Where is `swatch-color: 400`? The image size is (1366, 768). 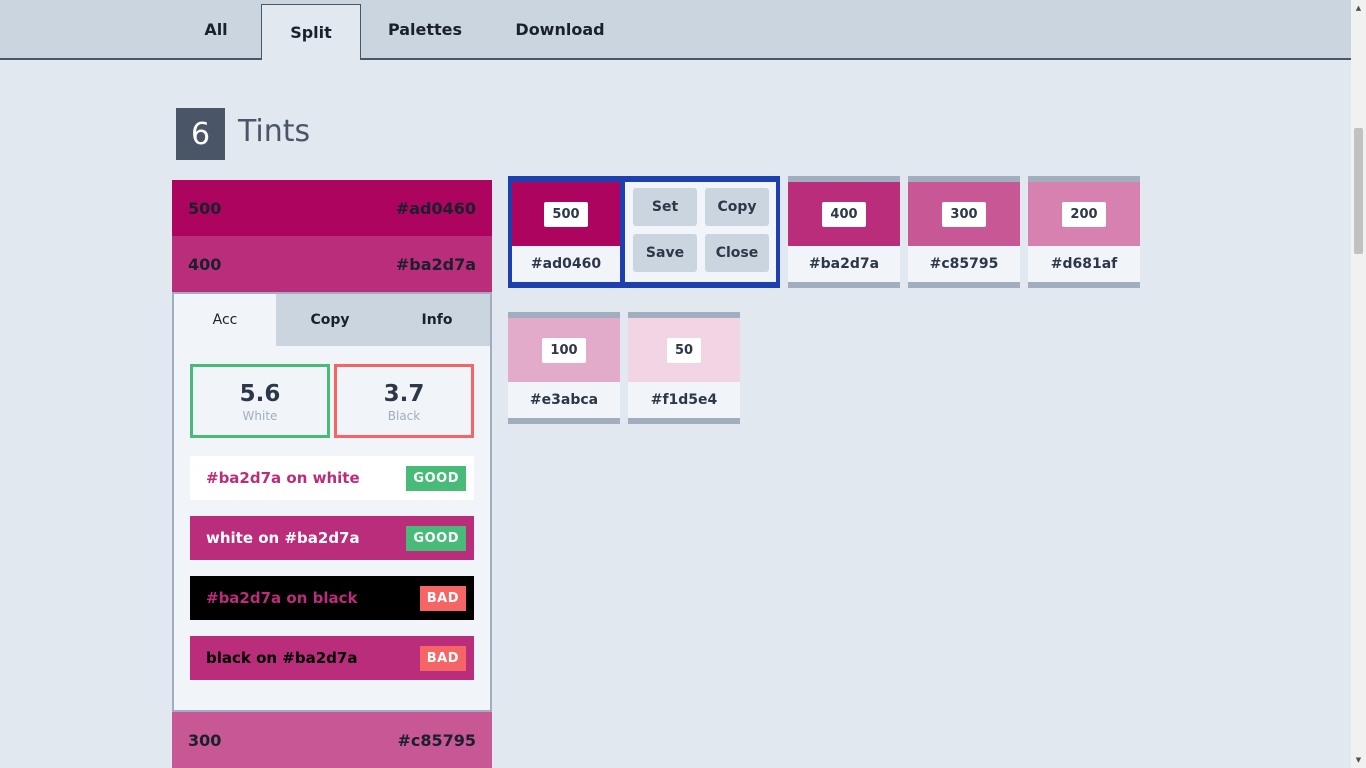 swatch-color: 400 is located at coordinates (844, 214).